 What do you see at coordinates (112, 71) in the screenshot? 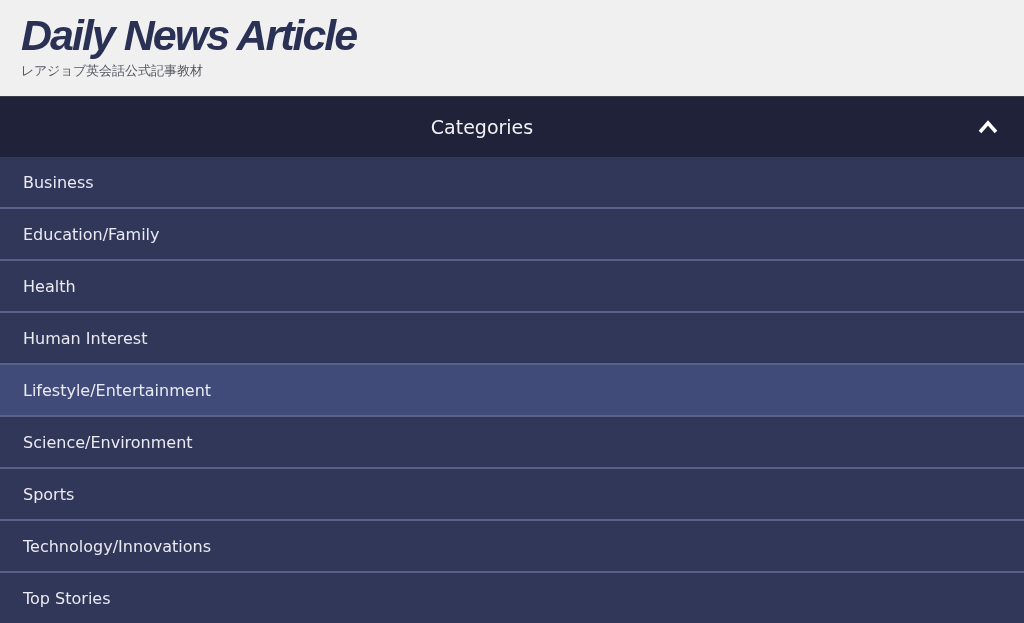
I see `site-subtitle: レアジョブ英会話公式記事教材` at bounding box center [112, 71].